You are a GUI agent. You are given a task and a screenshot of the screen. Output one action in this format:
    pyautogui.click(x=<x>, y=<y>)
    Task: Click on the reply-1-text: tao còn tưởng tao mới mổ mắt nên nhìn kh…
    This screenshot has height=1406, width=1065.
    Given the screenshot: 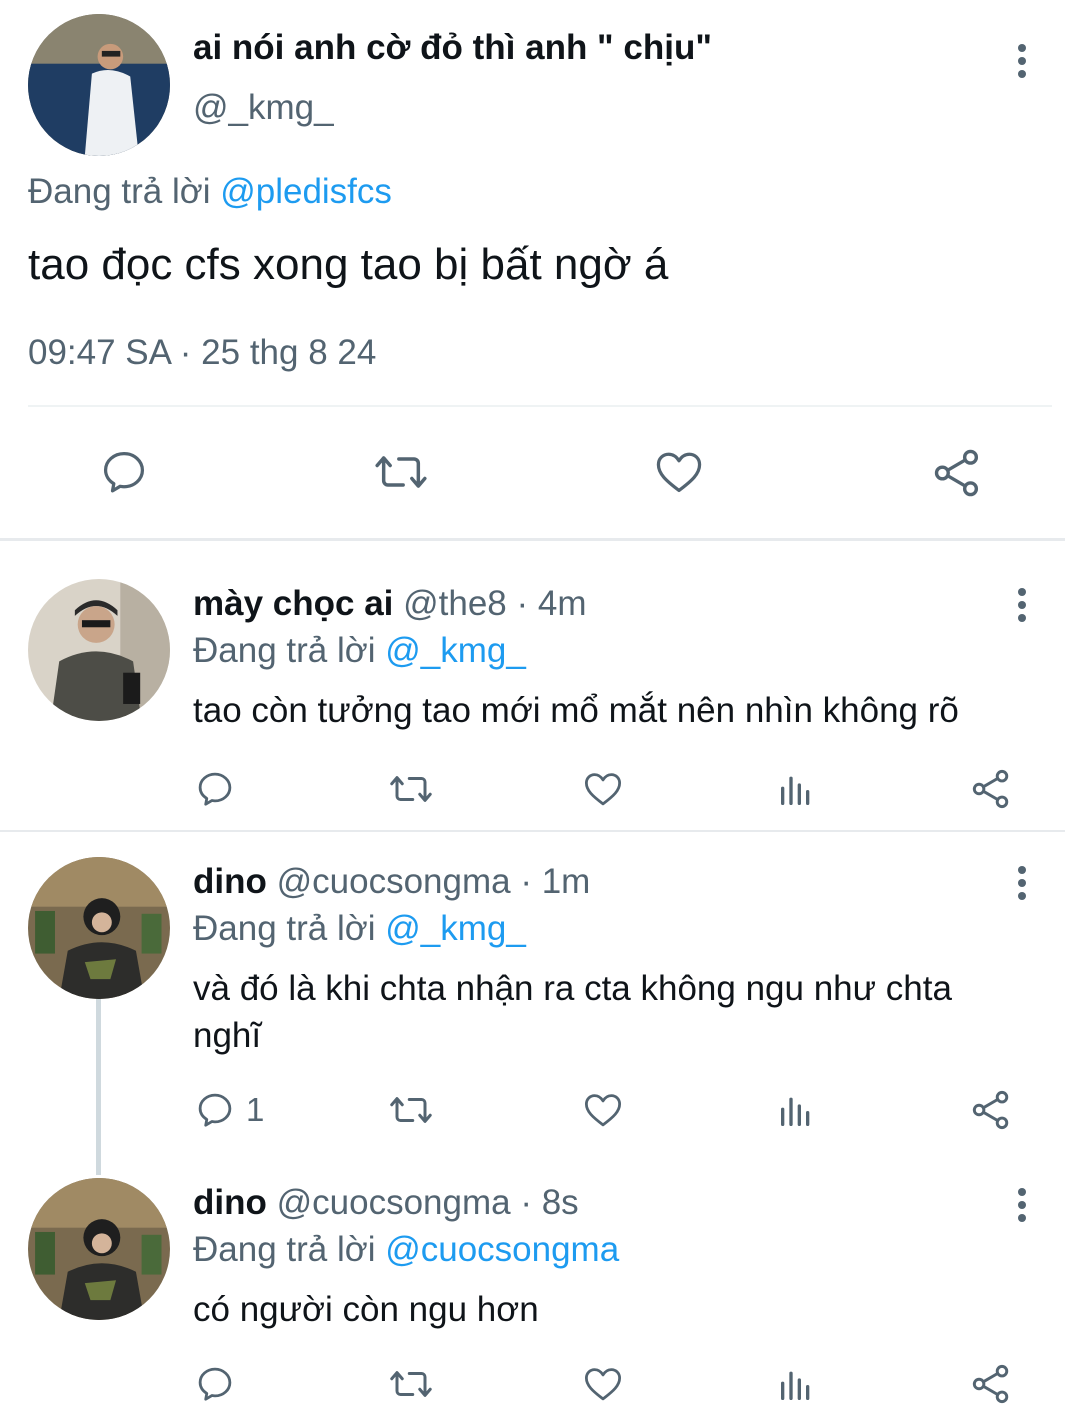 What is the action you would take?
    pyautogui.click(x=576, y=710)
    